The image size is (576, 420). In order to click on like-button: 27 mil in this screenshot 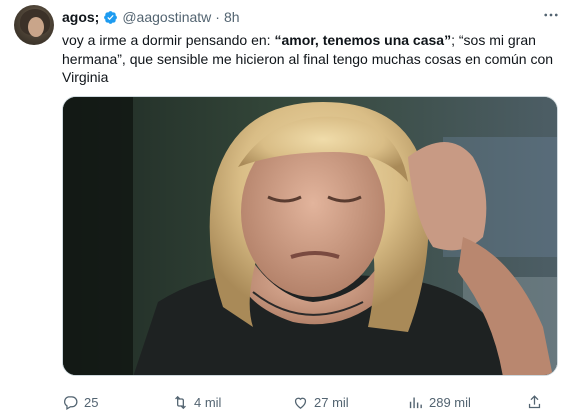, I will do `click(320, 402)`.